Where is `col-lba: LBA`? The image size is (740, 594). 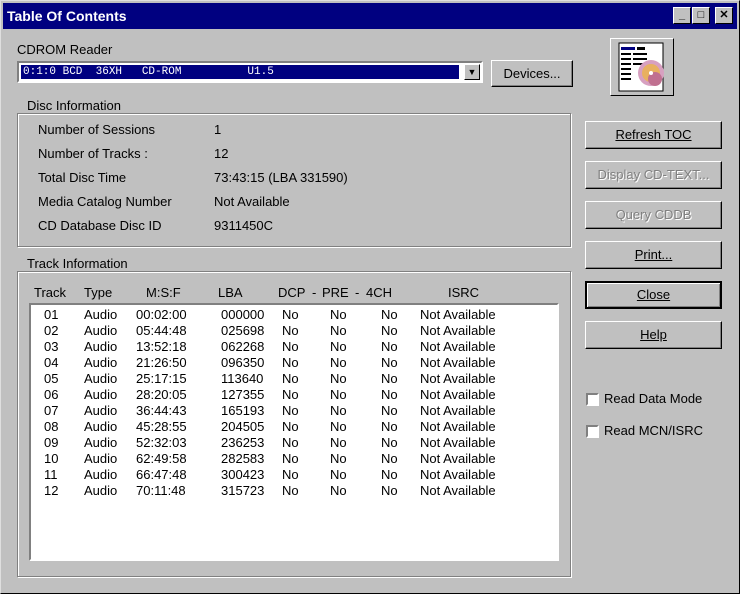
col-lba: LBA is located at coordinates (230, 292).